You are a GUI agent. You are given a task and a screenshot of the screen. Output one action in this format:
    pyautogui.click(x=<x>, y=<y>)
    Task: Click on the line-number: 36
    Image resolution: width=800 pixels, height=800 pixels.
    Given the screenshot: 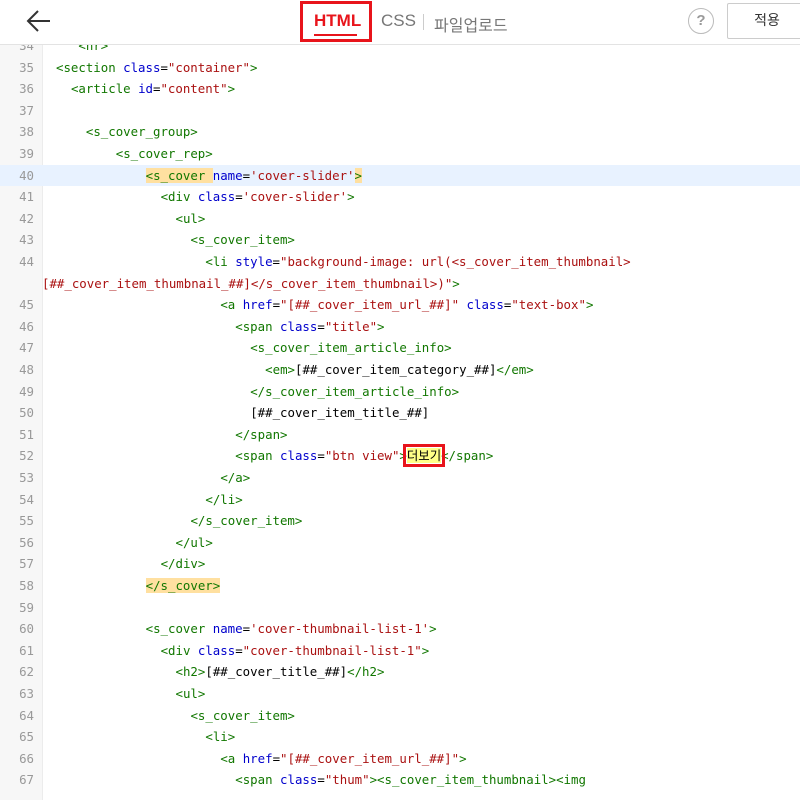 What is the action you would take?
    pyautogui.click(x=26, y=89)
    